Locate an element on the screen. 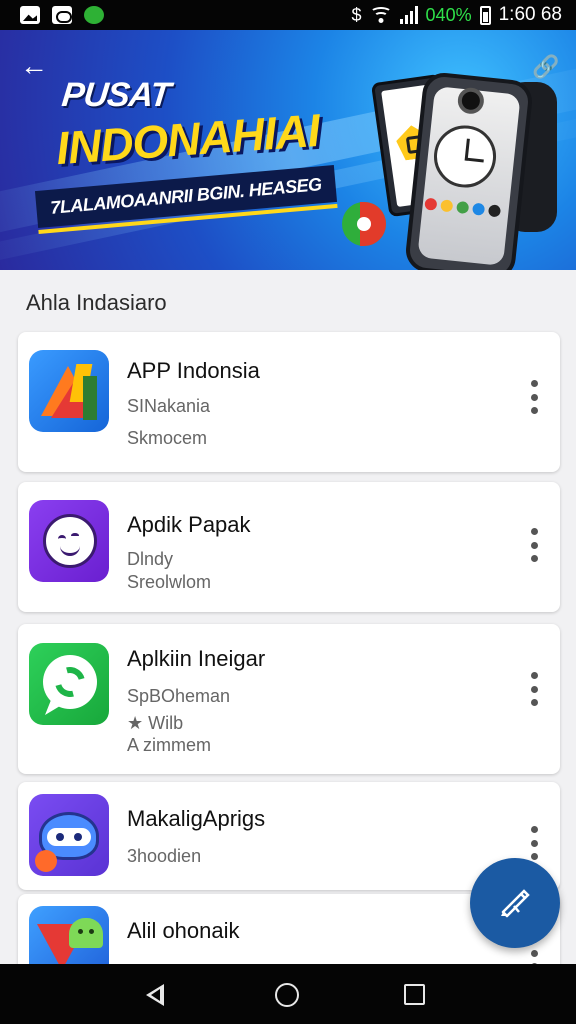 This screenshot has height=1024, width=576. app-card: MakaligAprigs 3hoodien is located at coordinates (289, 836).